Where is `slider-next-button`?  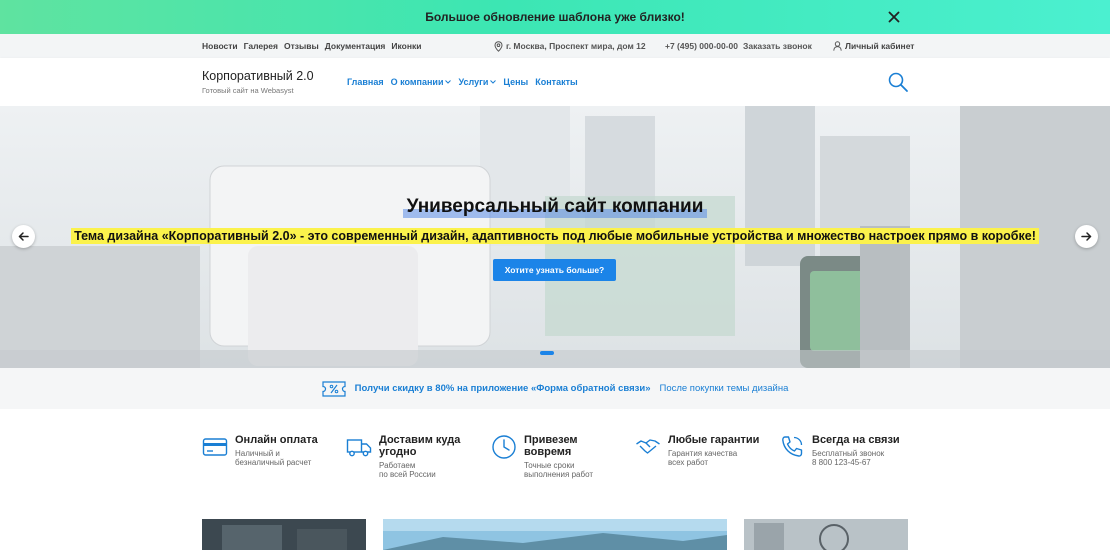 slider-next-button is located at coordinates (1086, 236).